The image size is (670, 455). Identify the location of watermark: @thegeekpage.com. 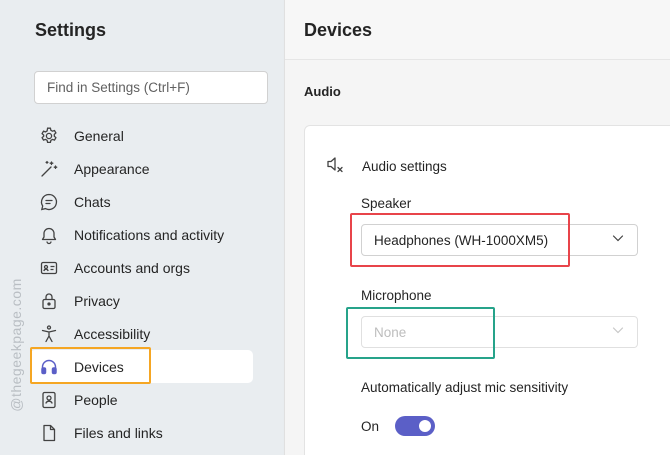
(16, 345).